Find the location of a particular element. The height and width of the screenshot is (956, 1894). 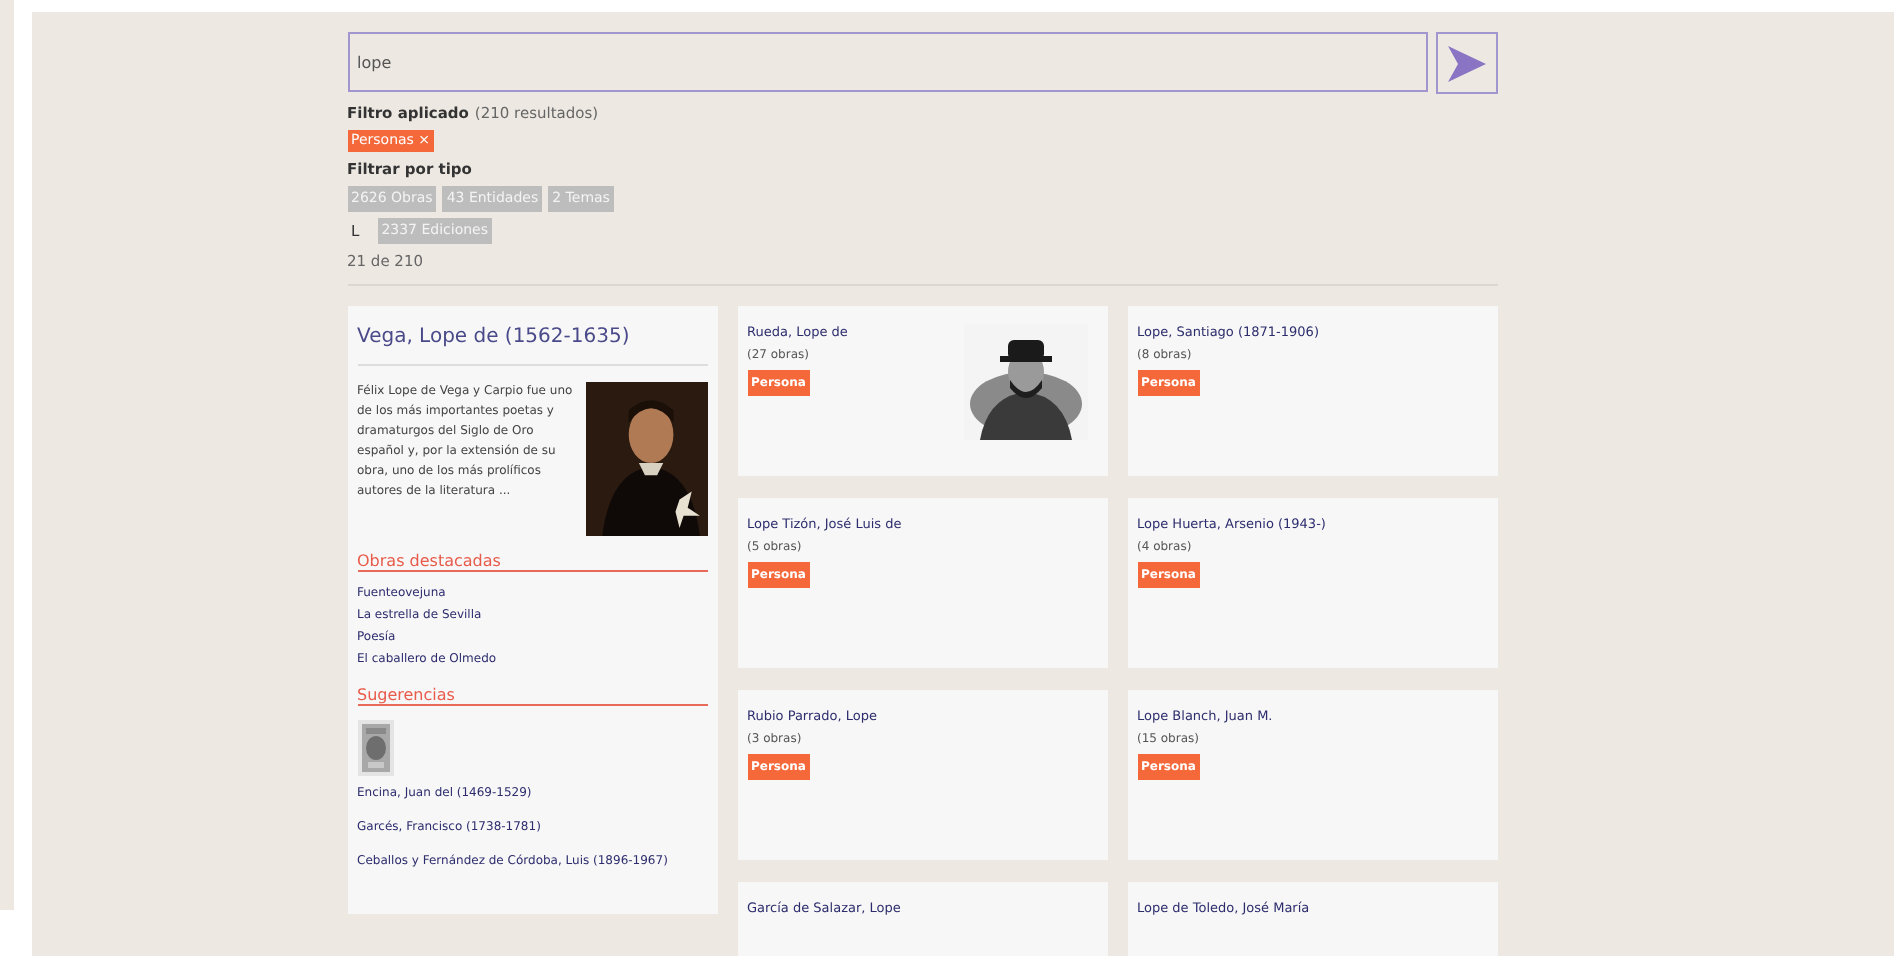

search-field: lope is located at coordinates (887, 62).